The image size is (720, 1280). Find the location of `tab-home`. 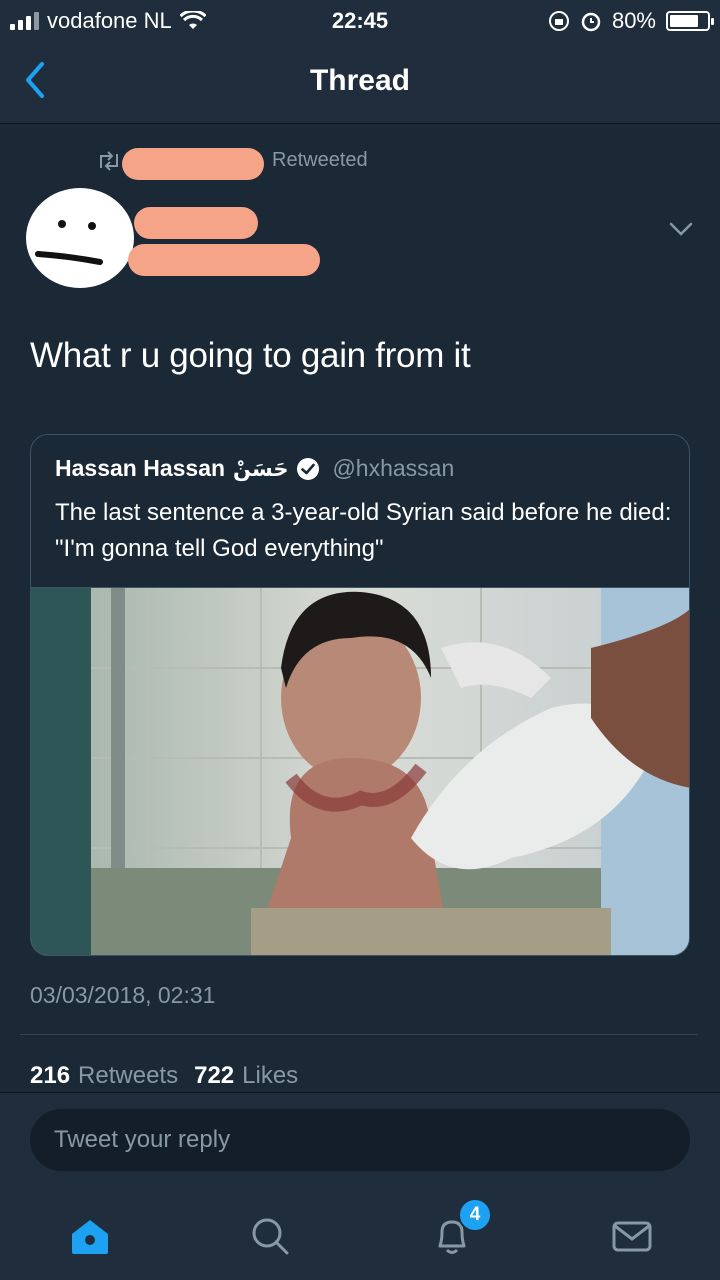

tab-home is located at coordinates (90, 1236).